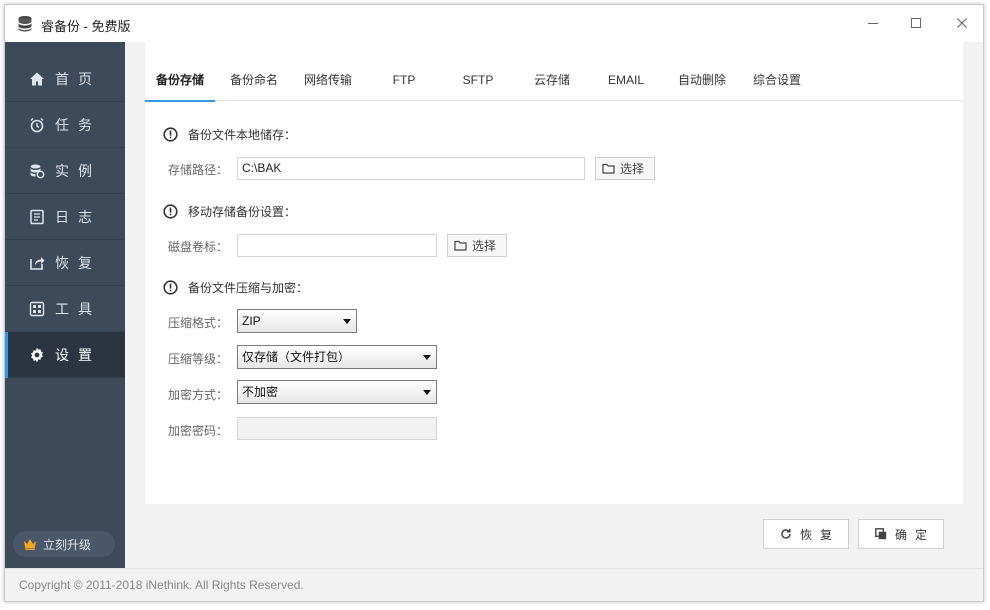 This screenshot has height=610, width=990. Describe the element at coordinates (337, 428) in the screenshot. I see `encryption-password-input` at that location.